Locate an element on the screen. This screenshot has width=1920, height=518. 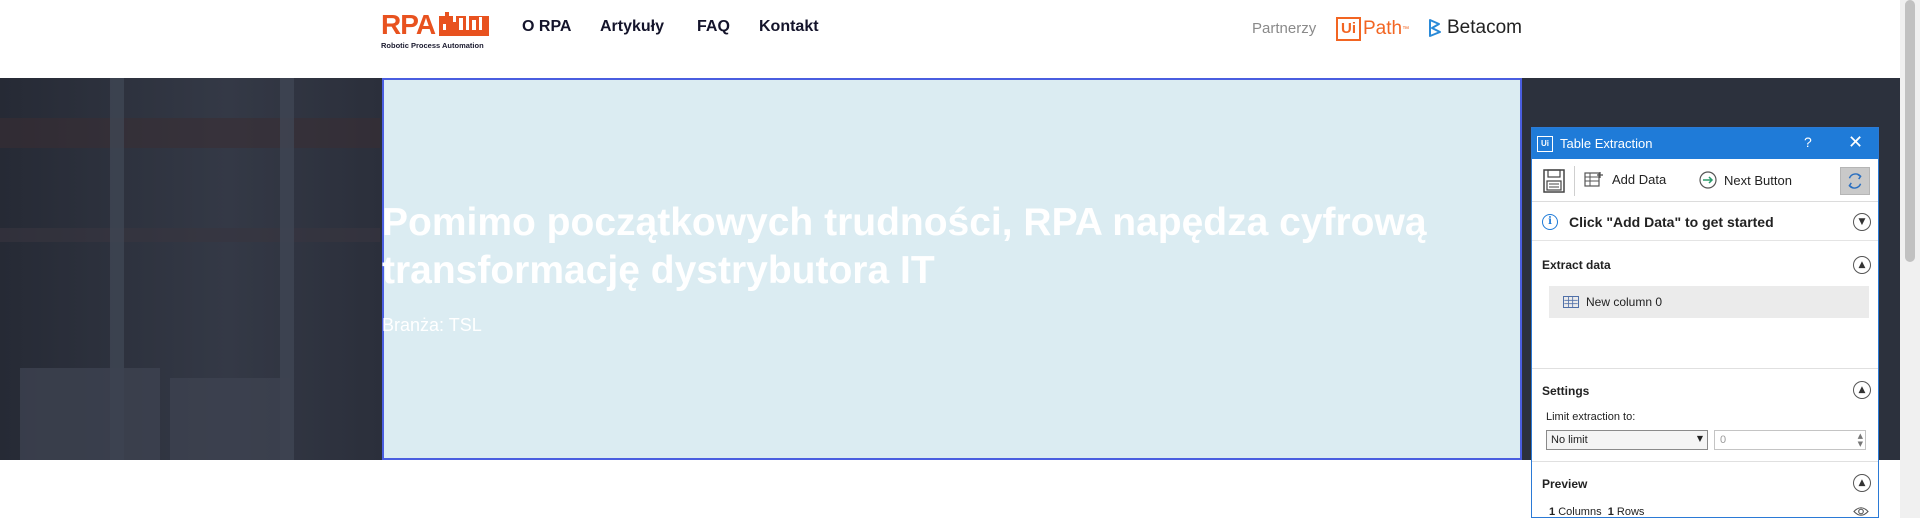
window-title: Table Extraction is located at coordinates (1606, 143).